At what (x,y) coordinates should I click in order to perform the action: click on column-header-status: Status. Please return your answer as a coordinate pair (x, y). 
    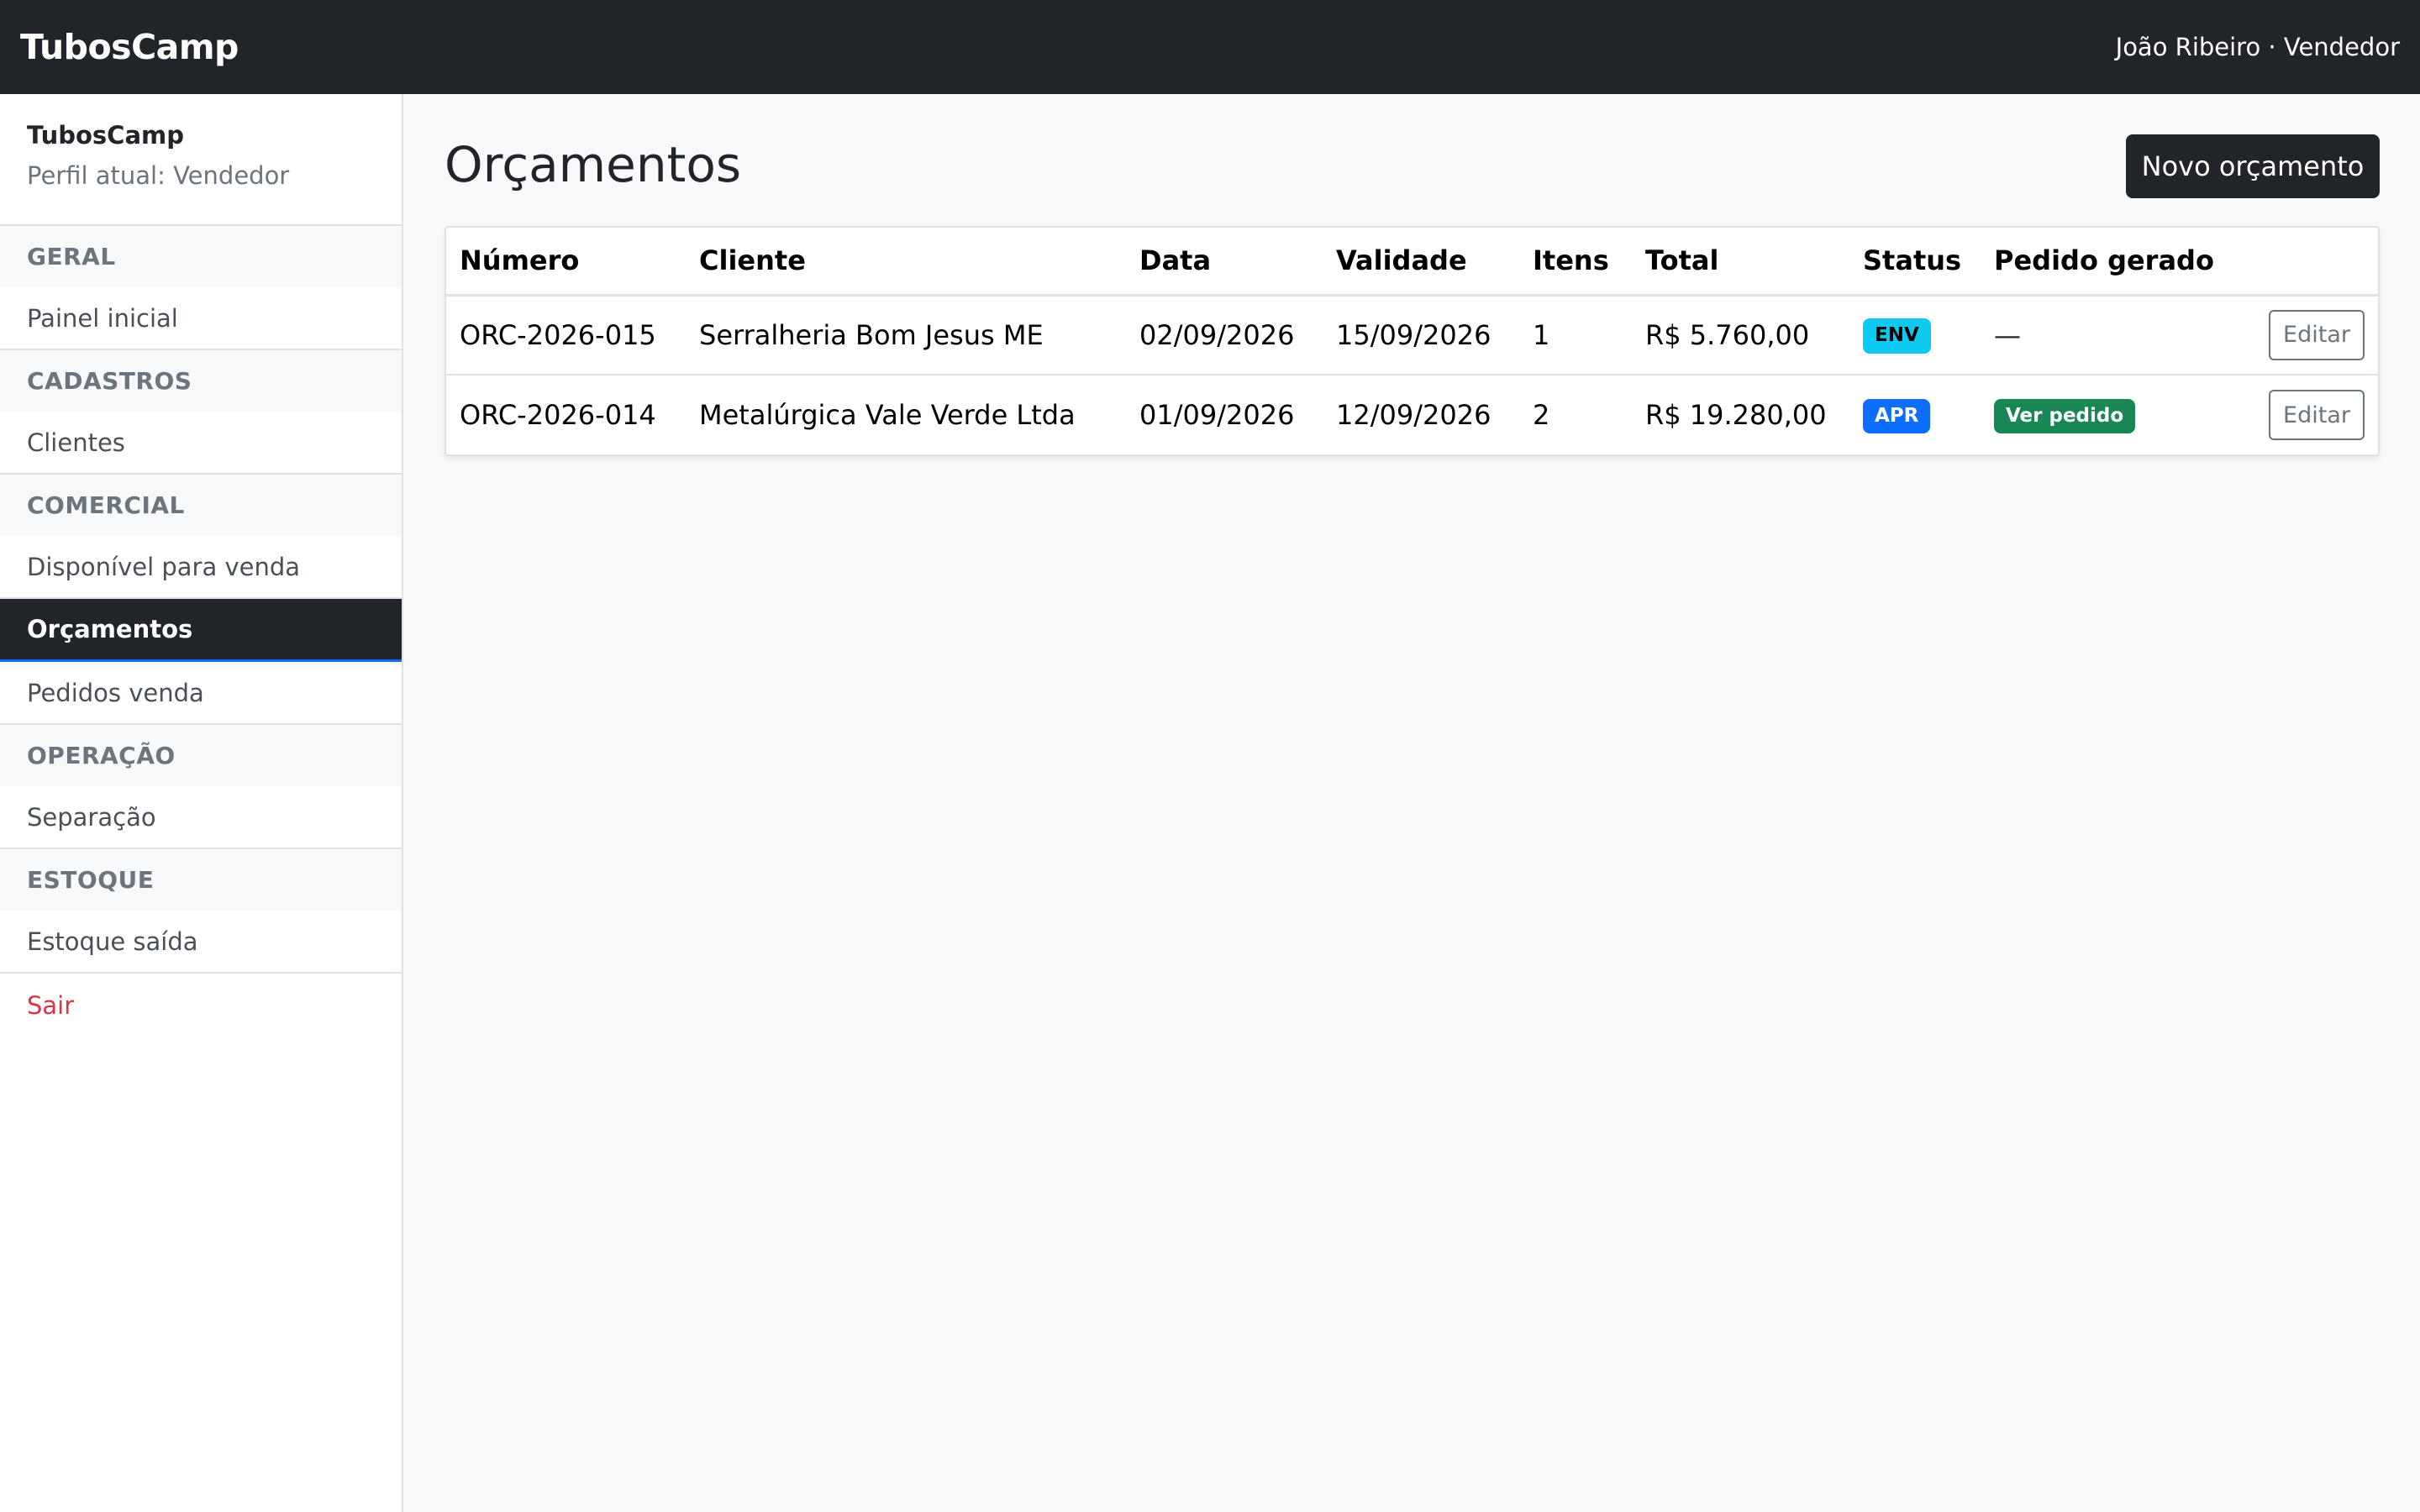
    Looking at the image, I should click on (1915, 262).